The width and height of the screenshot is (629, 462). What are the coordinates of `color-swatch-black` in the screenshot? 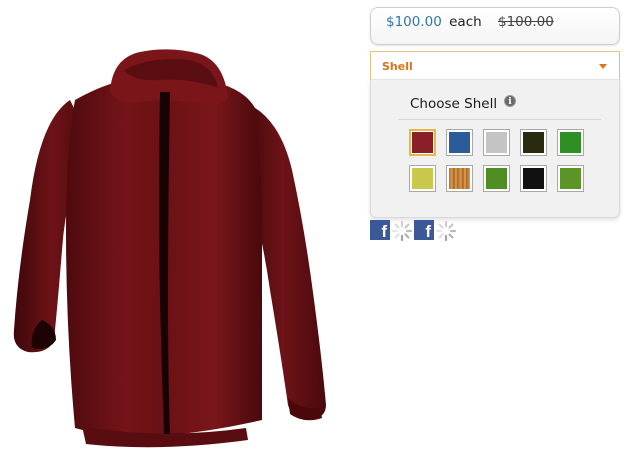 It's located at (533, 178).